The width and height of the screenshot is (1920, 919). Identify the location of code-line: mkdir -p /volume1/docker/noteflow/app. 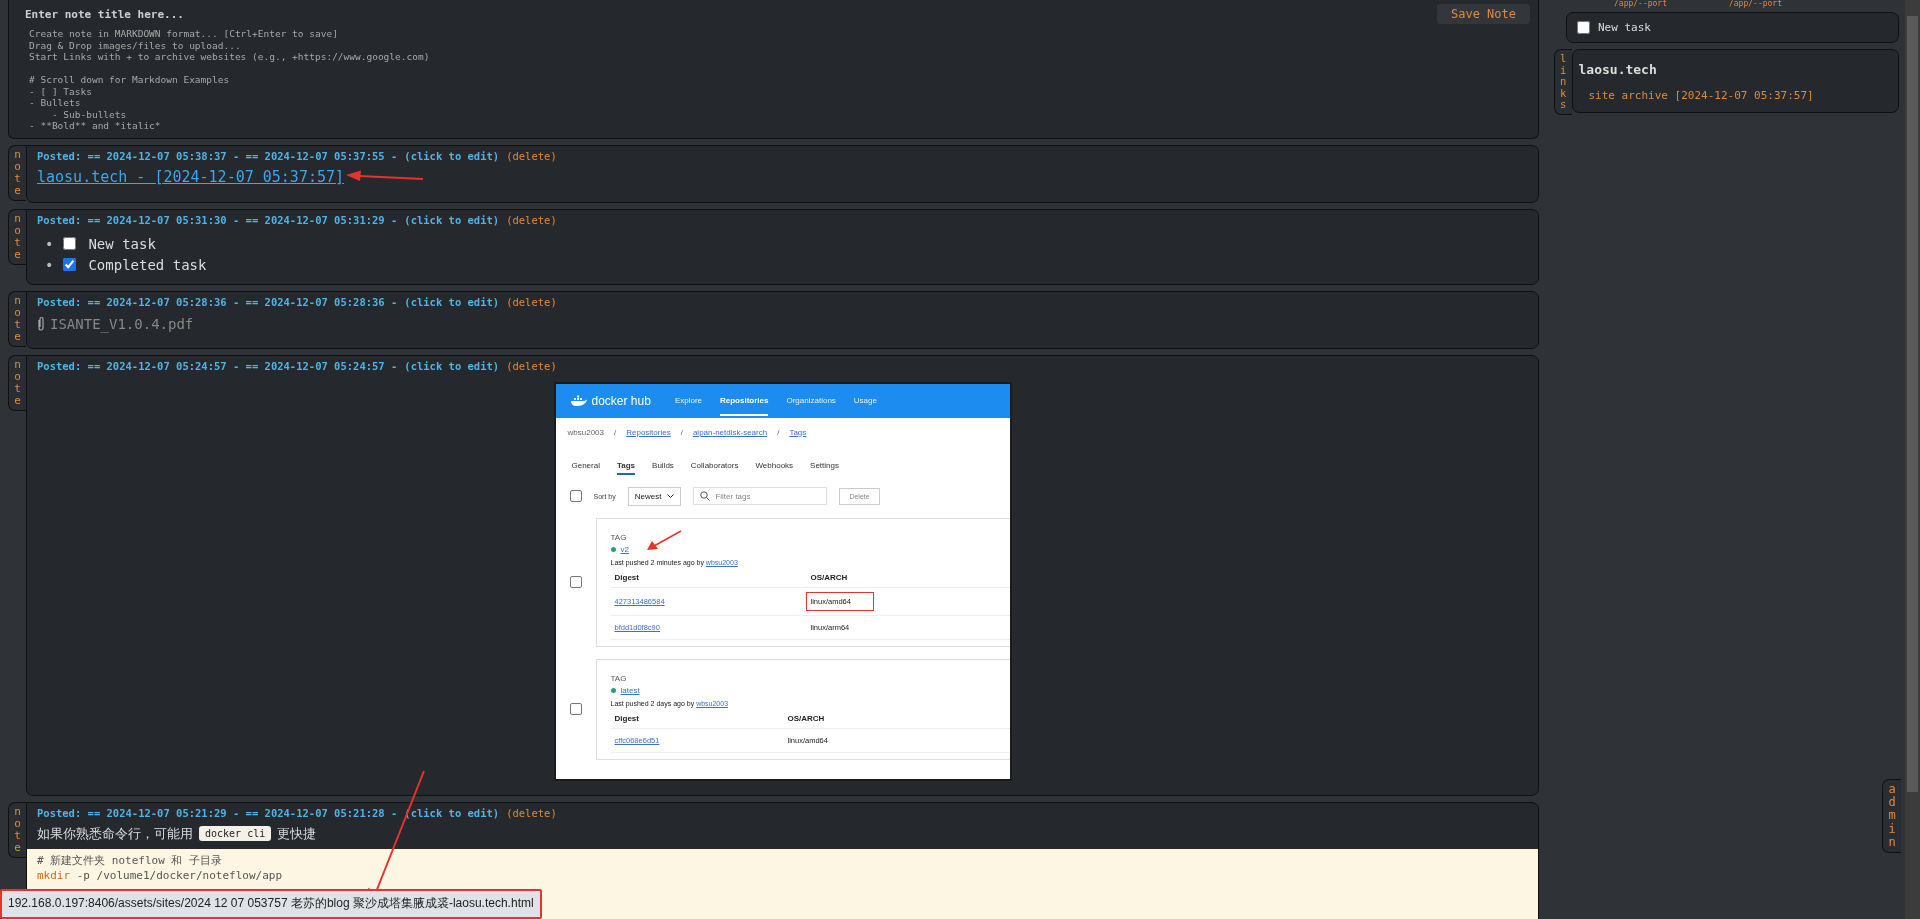
(160, 875).